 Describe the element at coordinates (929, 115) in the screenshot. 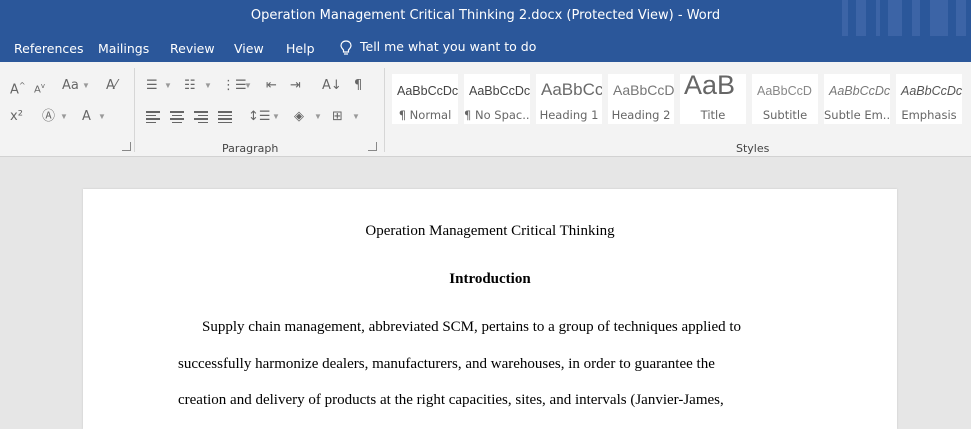

I see `style-name: Emphasis` at that location.